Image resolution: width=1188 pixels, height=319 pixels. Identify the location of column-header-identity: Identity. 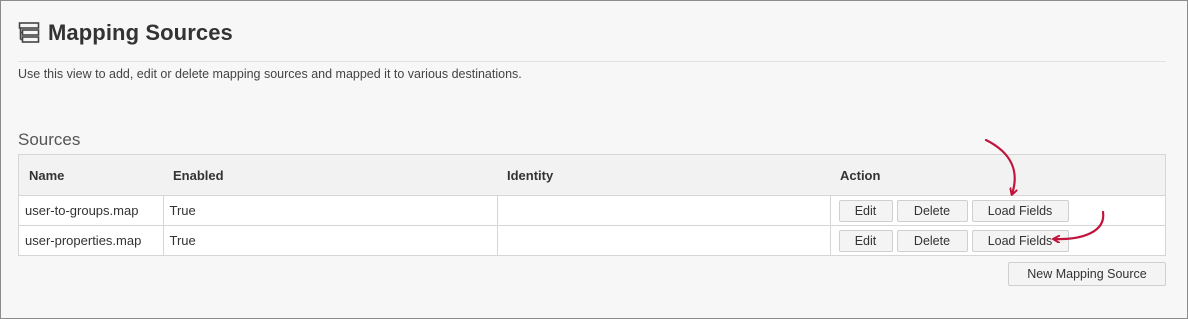
(663, 175).